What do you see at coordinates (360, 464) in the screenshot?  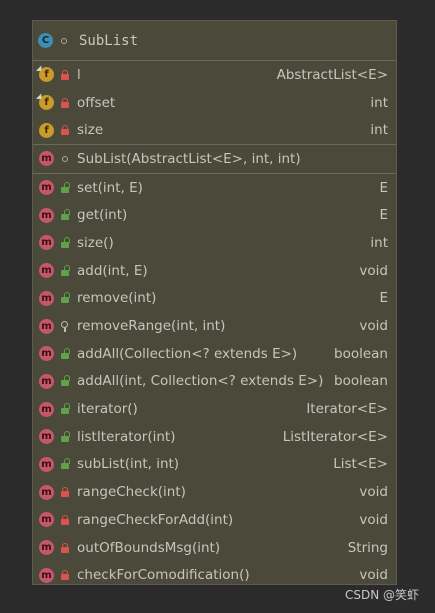 I see `method-type: List<E>` at bounding box center [360, 464].